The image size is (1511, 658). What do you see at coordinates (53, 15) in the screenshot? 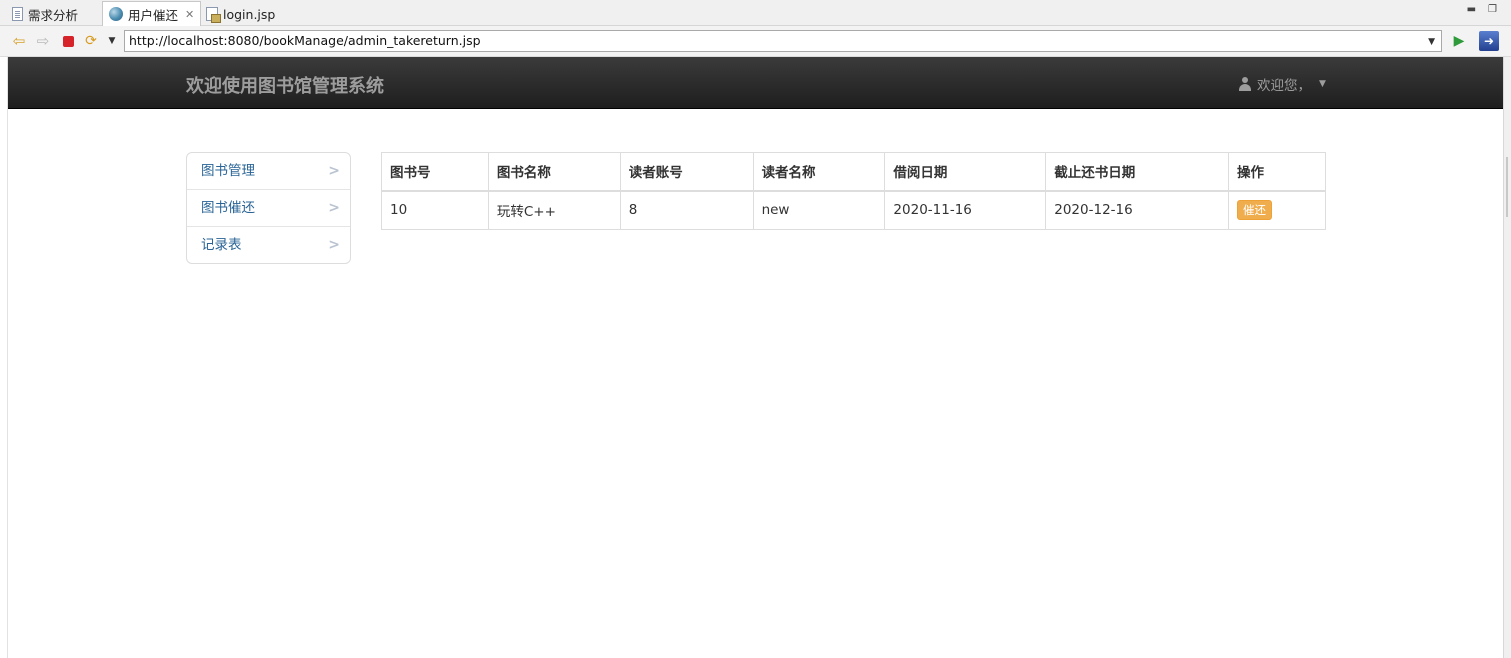
I see `tab-label: 需求分析` at bounding box center [53, 15].